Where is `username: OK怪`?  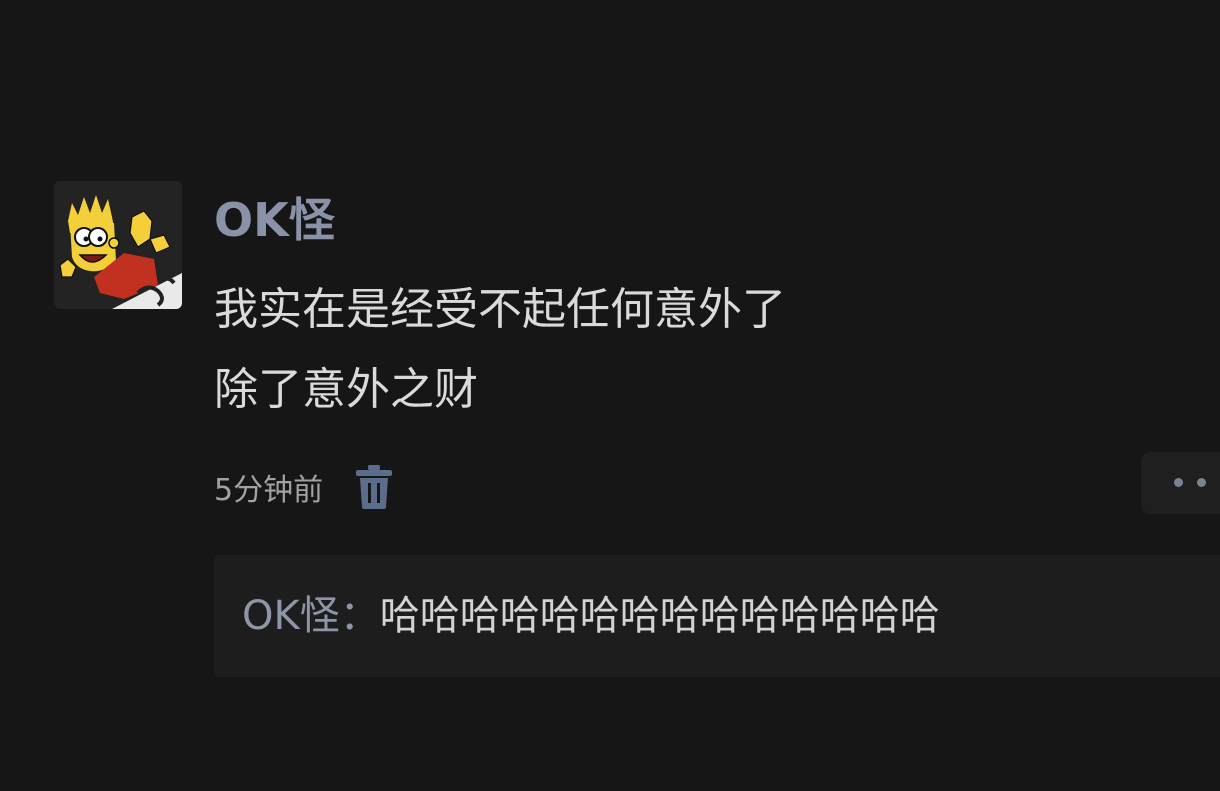 username: OK怪 is located at coordinates (274, 220).